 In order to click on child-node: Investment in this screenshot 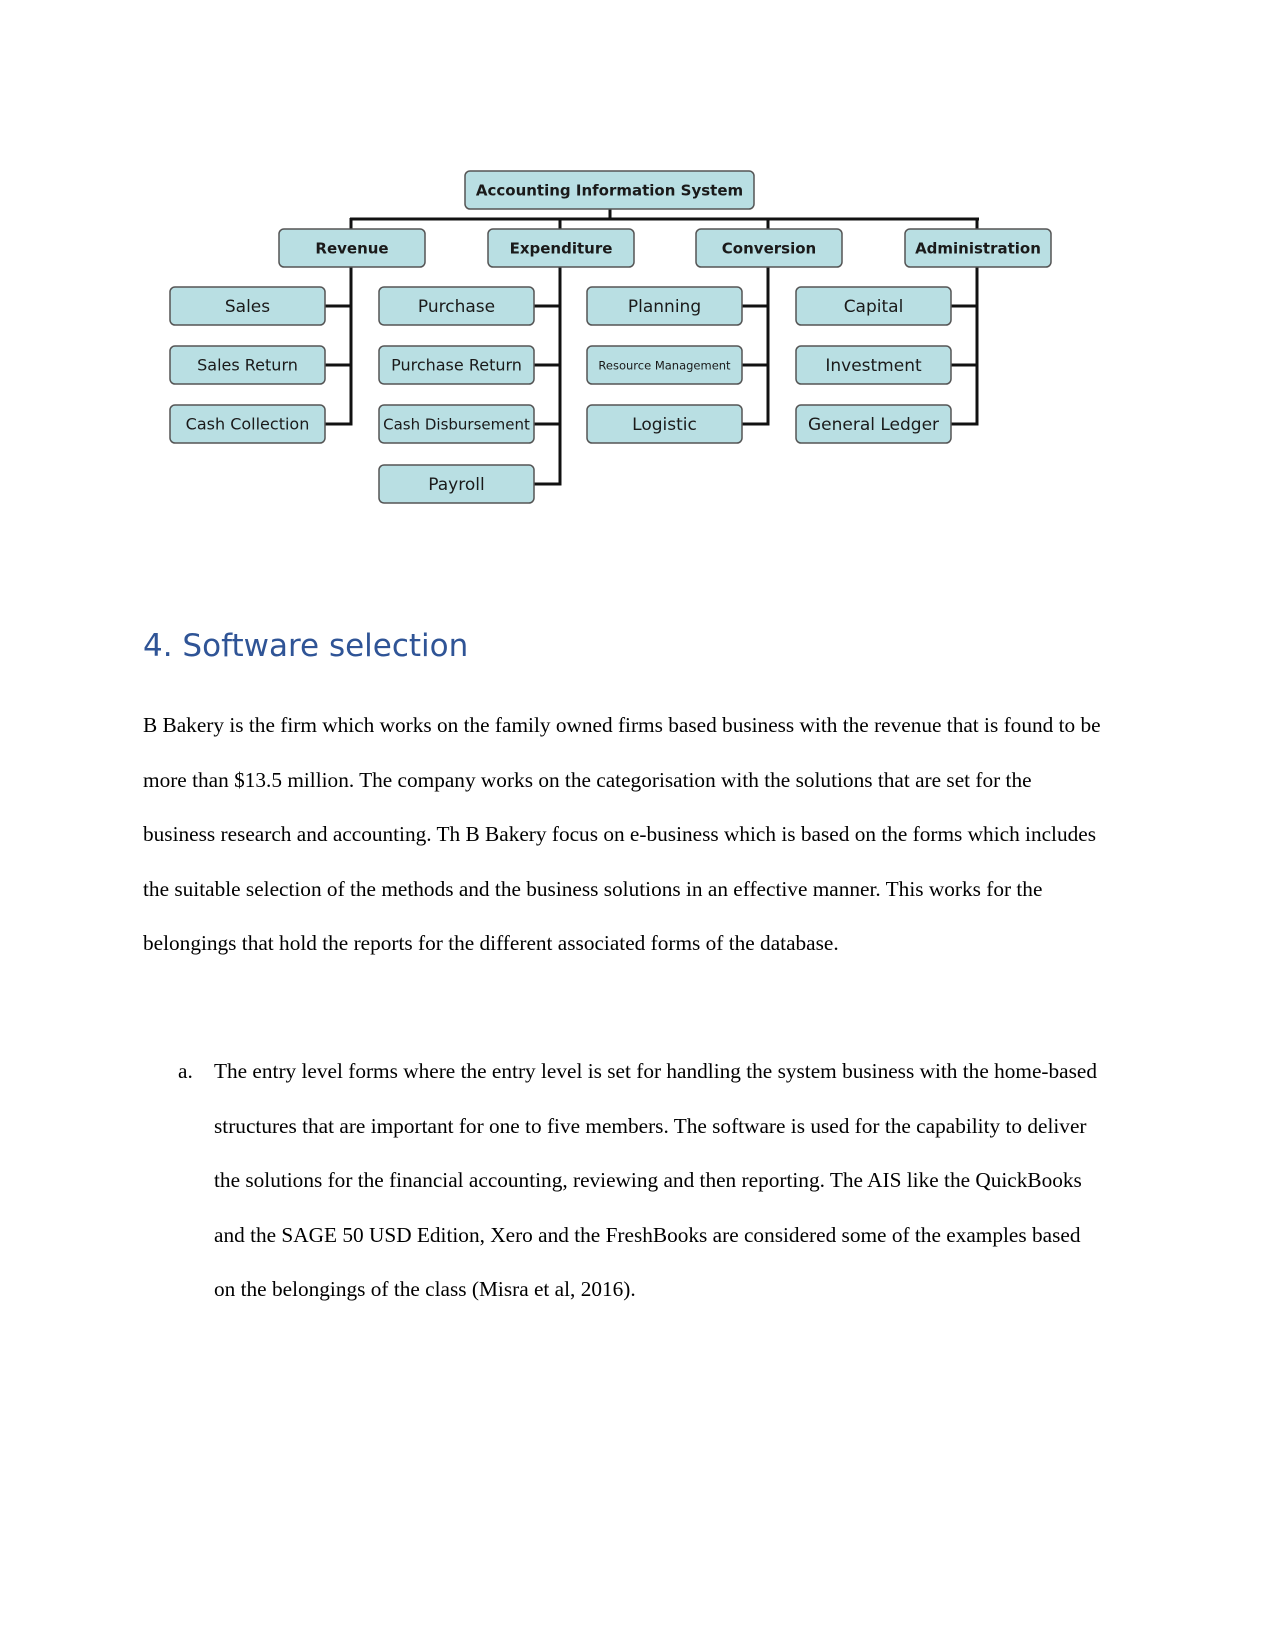, I will do `click(873, 365)`.